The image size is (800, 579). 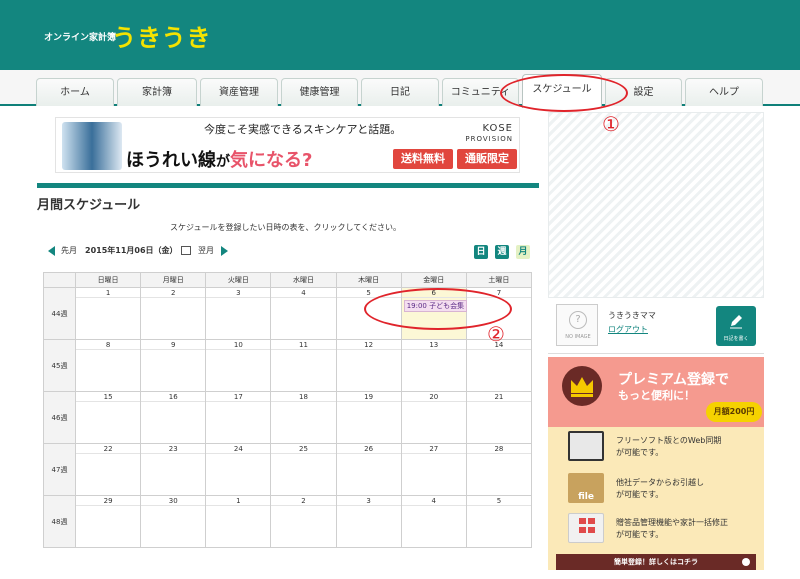 What do you see at coordinates (498, 293) in the screenshot?
I see `day-number: 7` at bounding box center [498, 293].